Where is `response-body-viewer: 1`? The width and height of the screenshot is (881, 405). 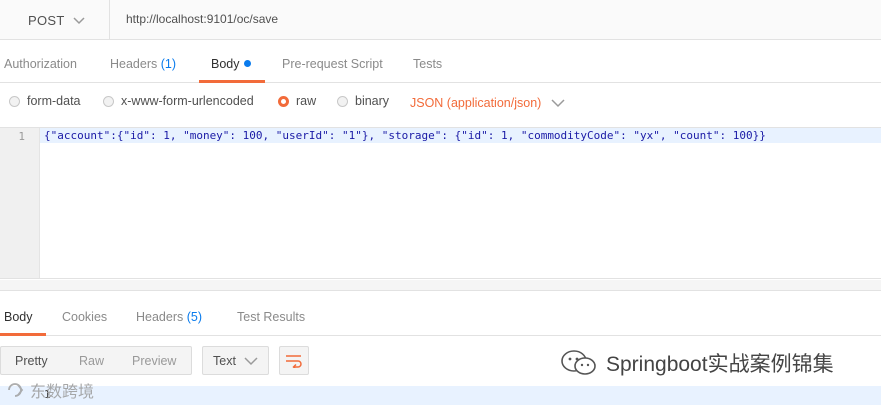
response-body-viewer: 1 is located at coordinates (440, 395).